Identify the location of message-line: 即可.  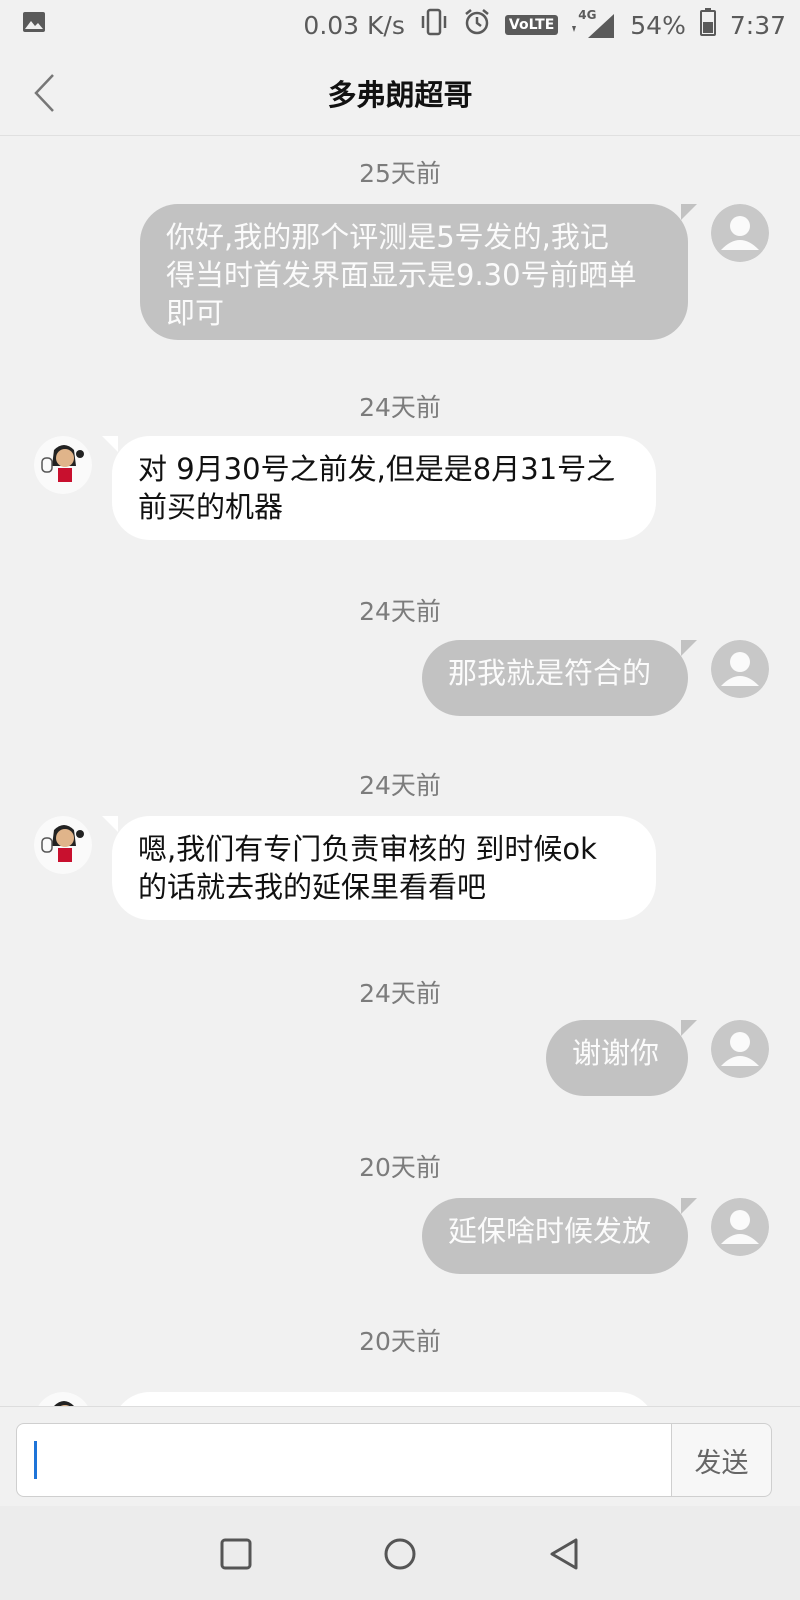
(195, 313).